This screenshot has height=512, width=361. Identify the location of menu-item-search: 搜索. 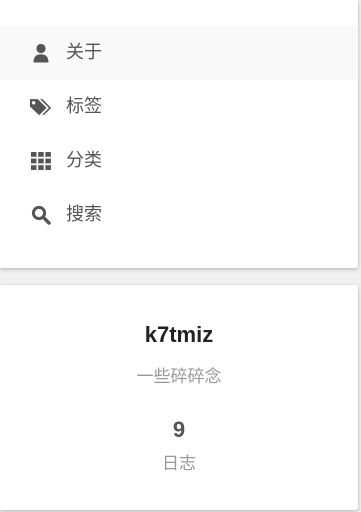
(179, 215).